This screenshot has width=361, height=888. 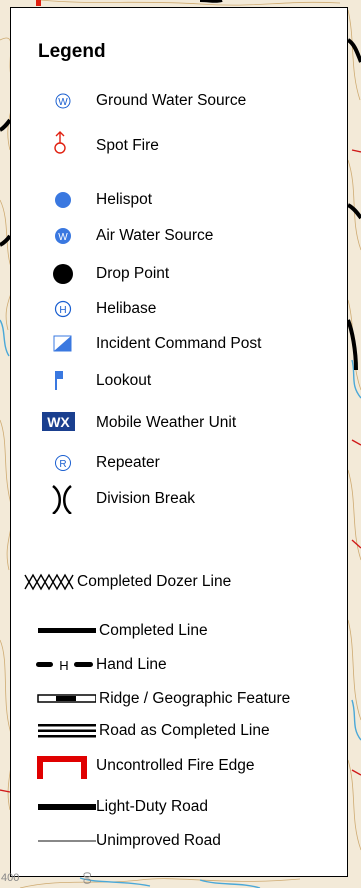 I want to click on legend-item-uncontrolled-fire-edge: Uncontrolled Fire Edge, so click(x=179, y=766).